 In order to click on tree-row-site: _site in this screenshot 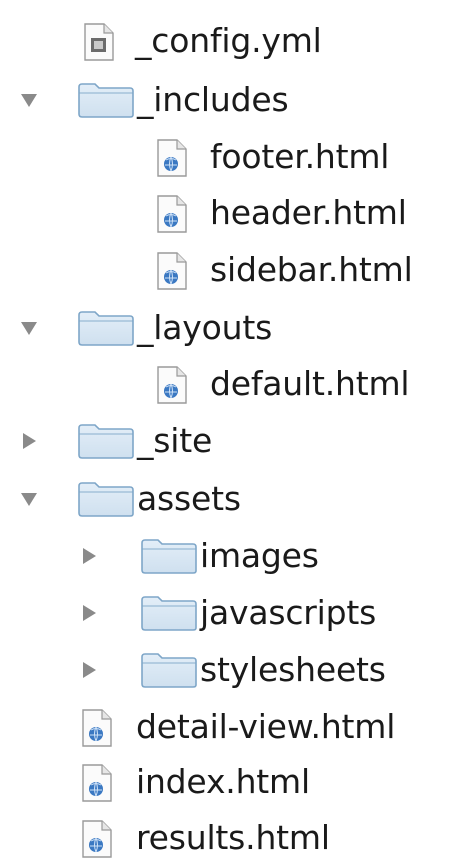, I will do `click(226, 441)`.